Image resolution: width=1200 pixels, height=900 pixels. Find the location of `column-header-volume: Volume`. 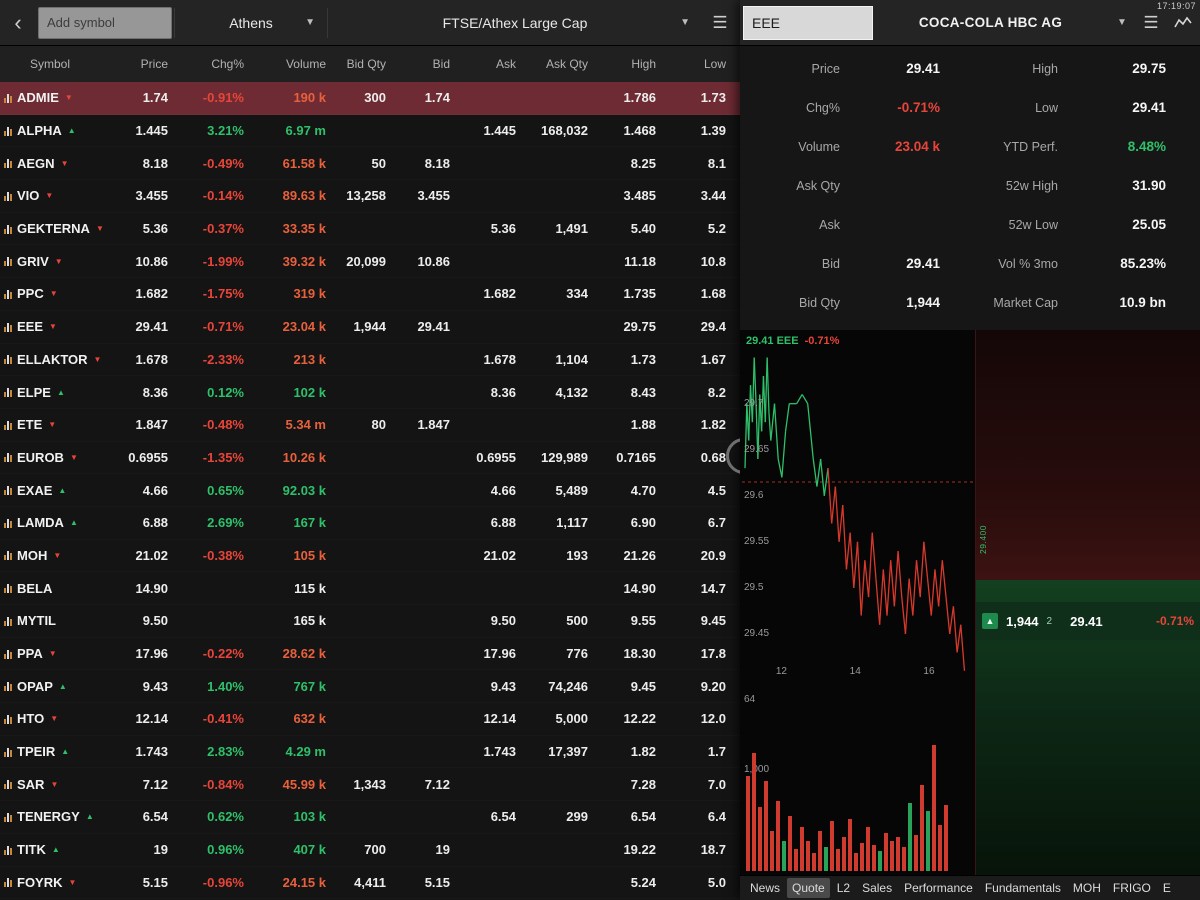

column-header-volume: Volume is located at coordinates (293, 64).